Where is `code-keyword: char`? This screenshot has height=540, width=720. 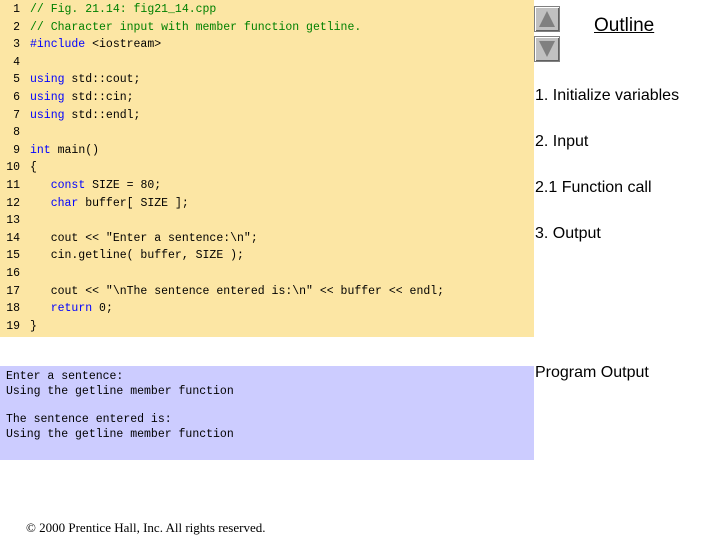 code-keyword: char is located at coordinates (64, 203).